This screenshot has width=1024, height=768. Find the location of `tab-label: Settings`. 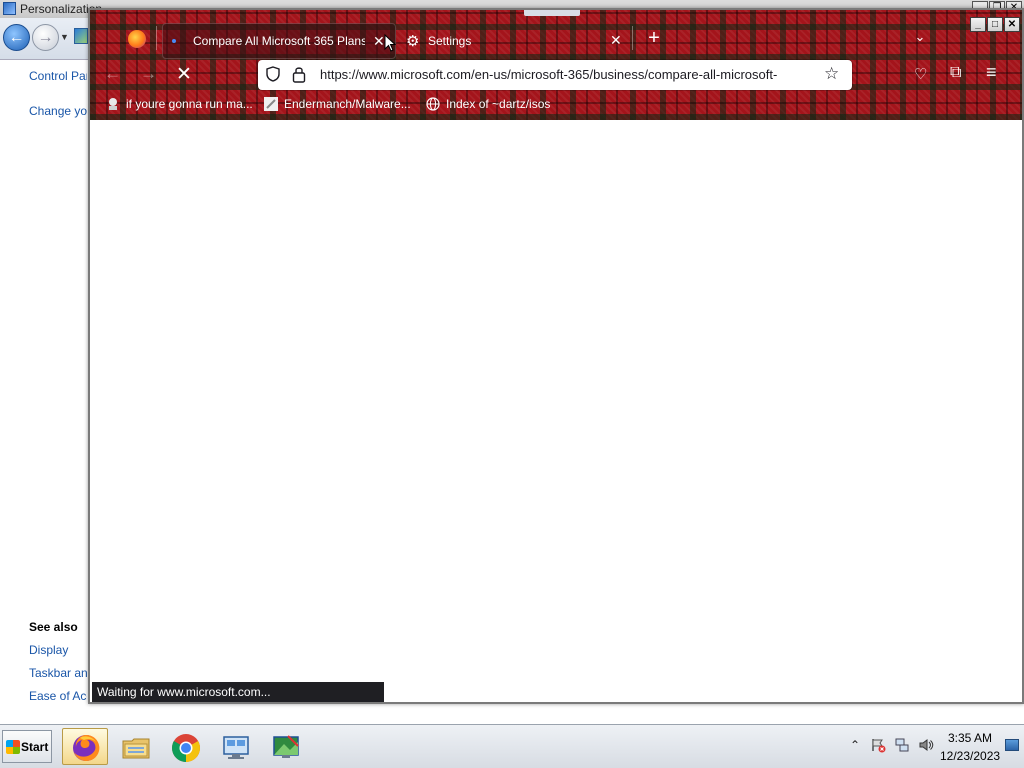

tab-label: Settings is located at coordinates (450, 41).